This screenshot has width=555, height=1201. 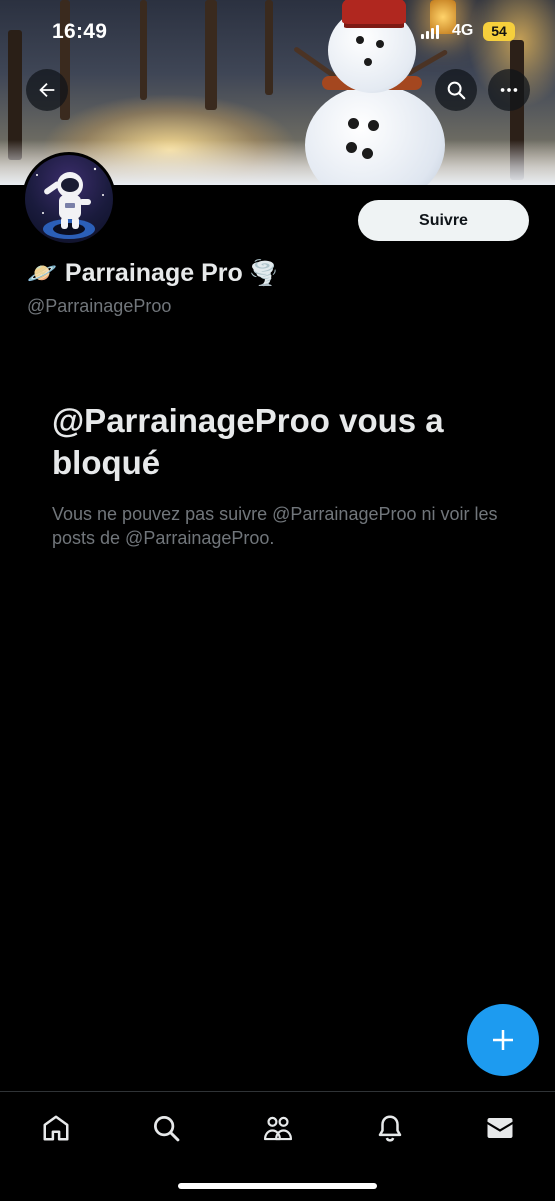 I want to click on more-button, so click(x=509, y=90).